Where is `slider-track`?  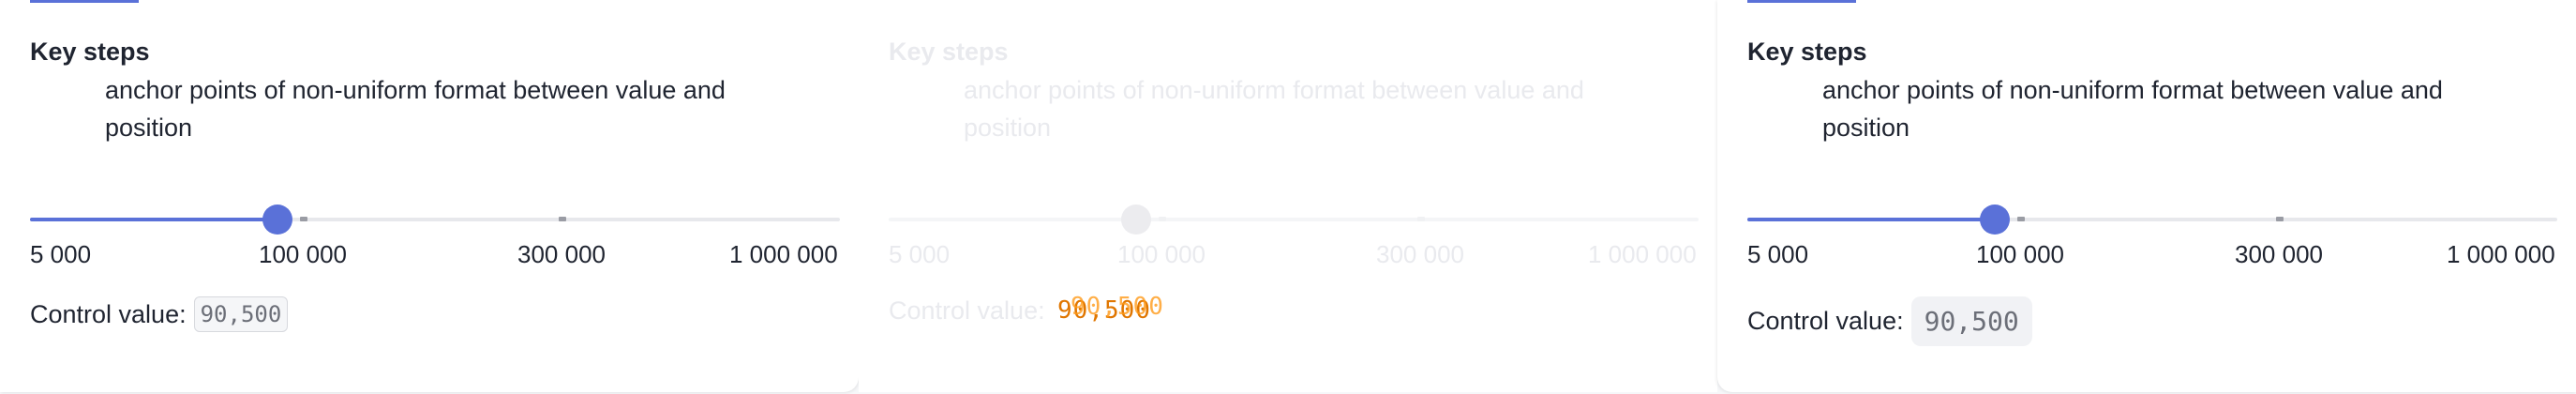
slider-track is located at coordinates (1294, 220).